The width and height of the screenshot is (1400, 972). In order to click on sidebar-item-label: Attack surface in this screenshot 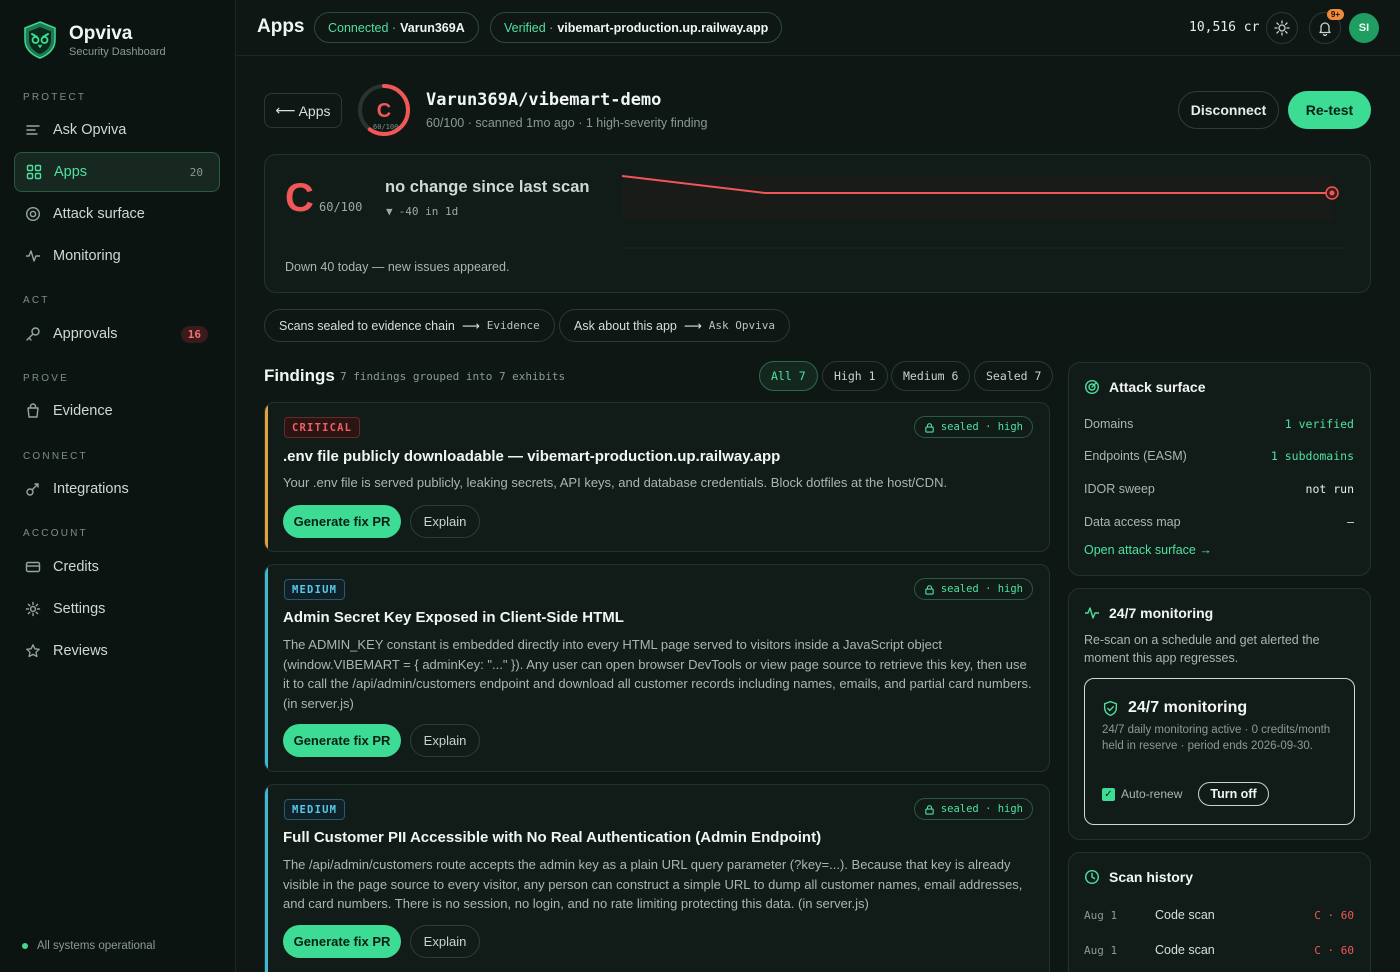, I will do `click(99, 214)`.